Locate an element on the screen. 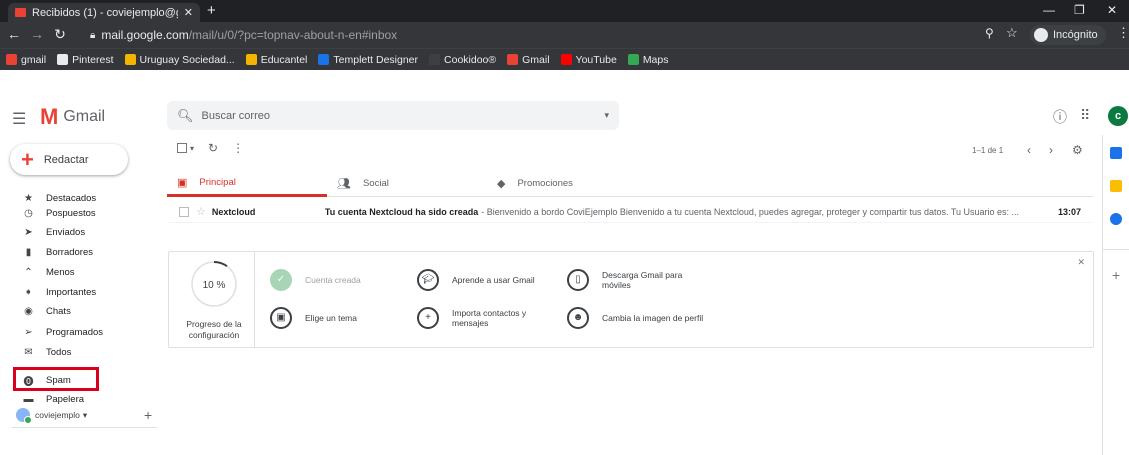 The image size is (1129, 455). bookmark-item: Educantel is located at coordinates (276, 60).